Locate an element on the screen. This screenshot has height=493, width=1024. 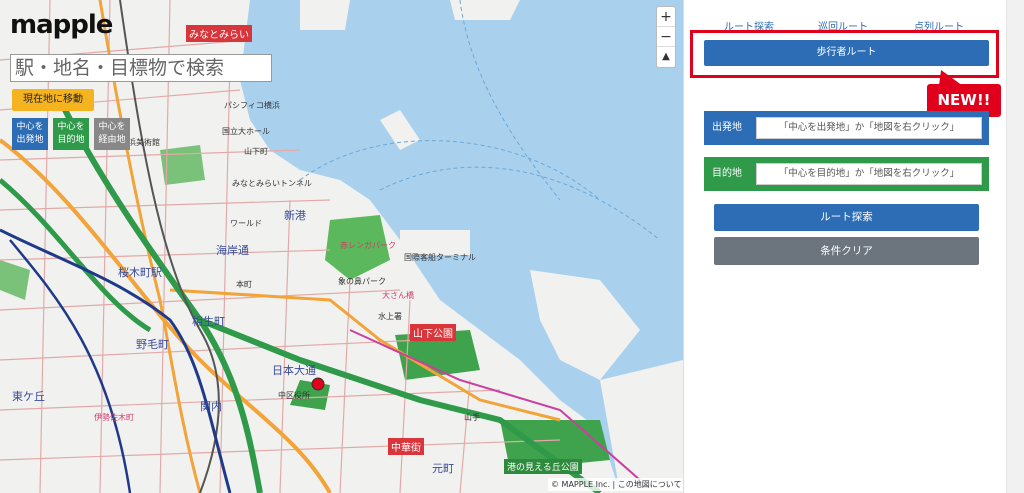
mapple-logo: mapple is located at coordinates (61, 25).